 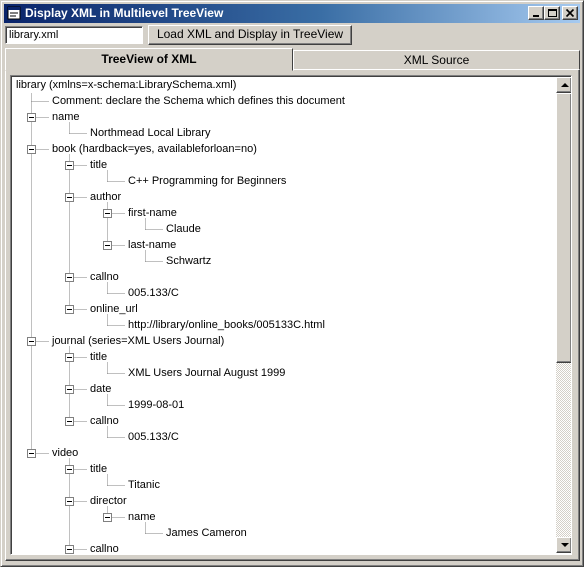 I want to click on scroll-down-button, so click(x=563, y=545).